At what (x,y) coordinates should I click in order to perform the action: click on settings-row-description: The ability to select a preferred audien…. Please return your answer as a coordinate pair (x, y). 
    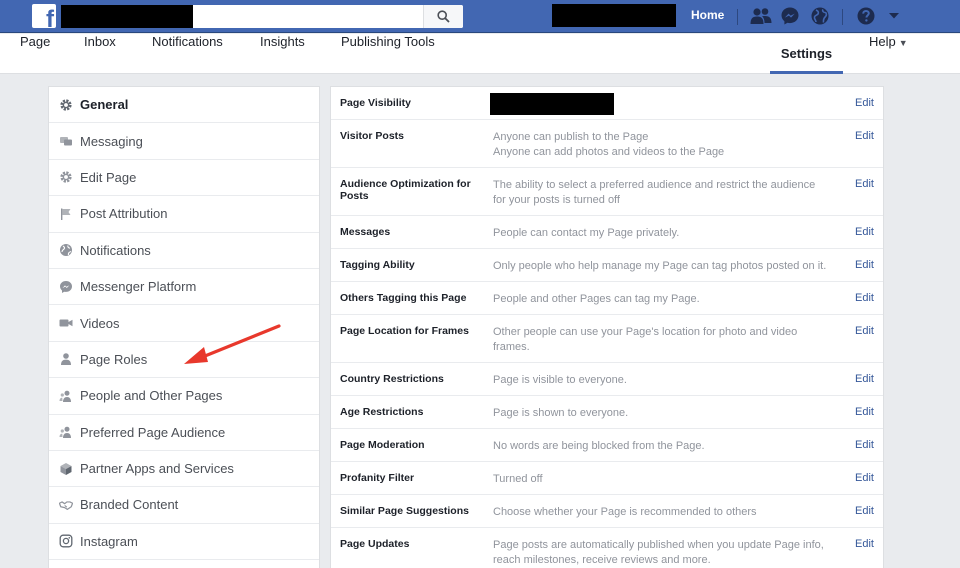
    Looking at the image, I should click on (668, 193).